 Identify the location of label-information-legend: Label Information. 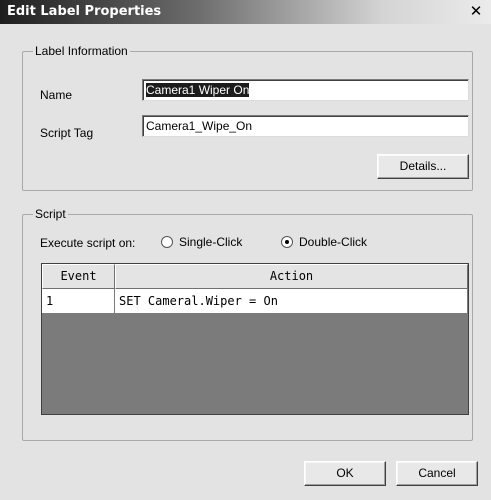
(81, 51).